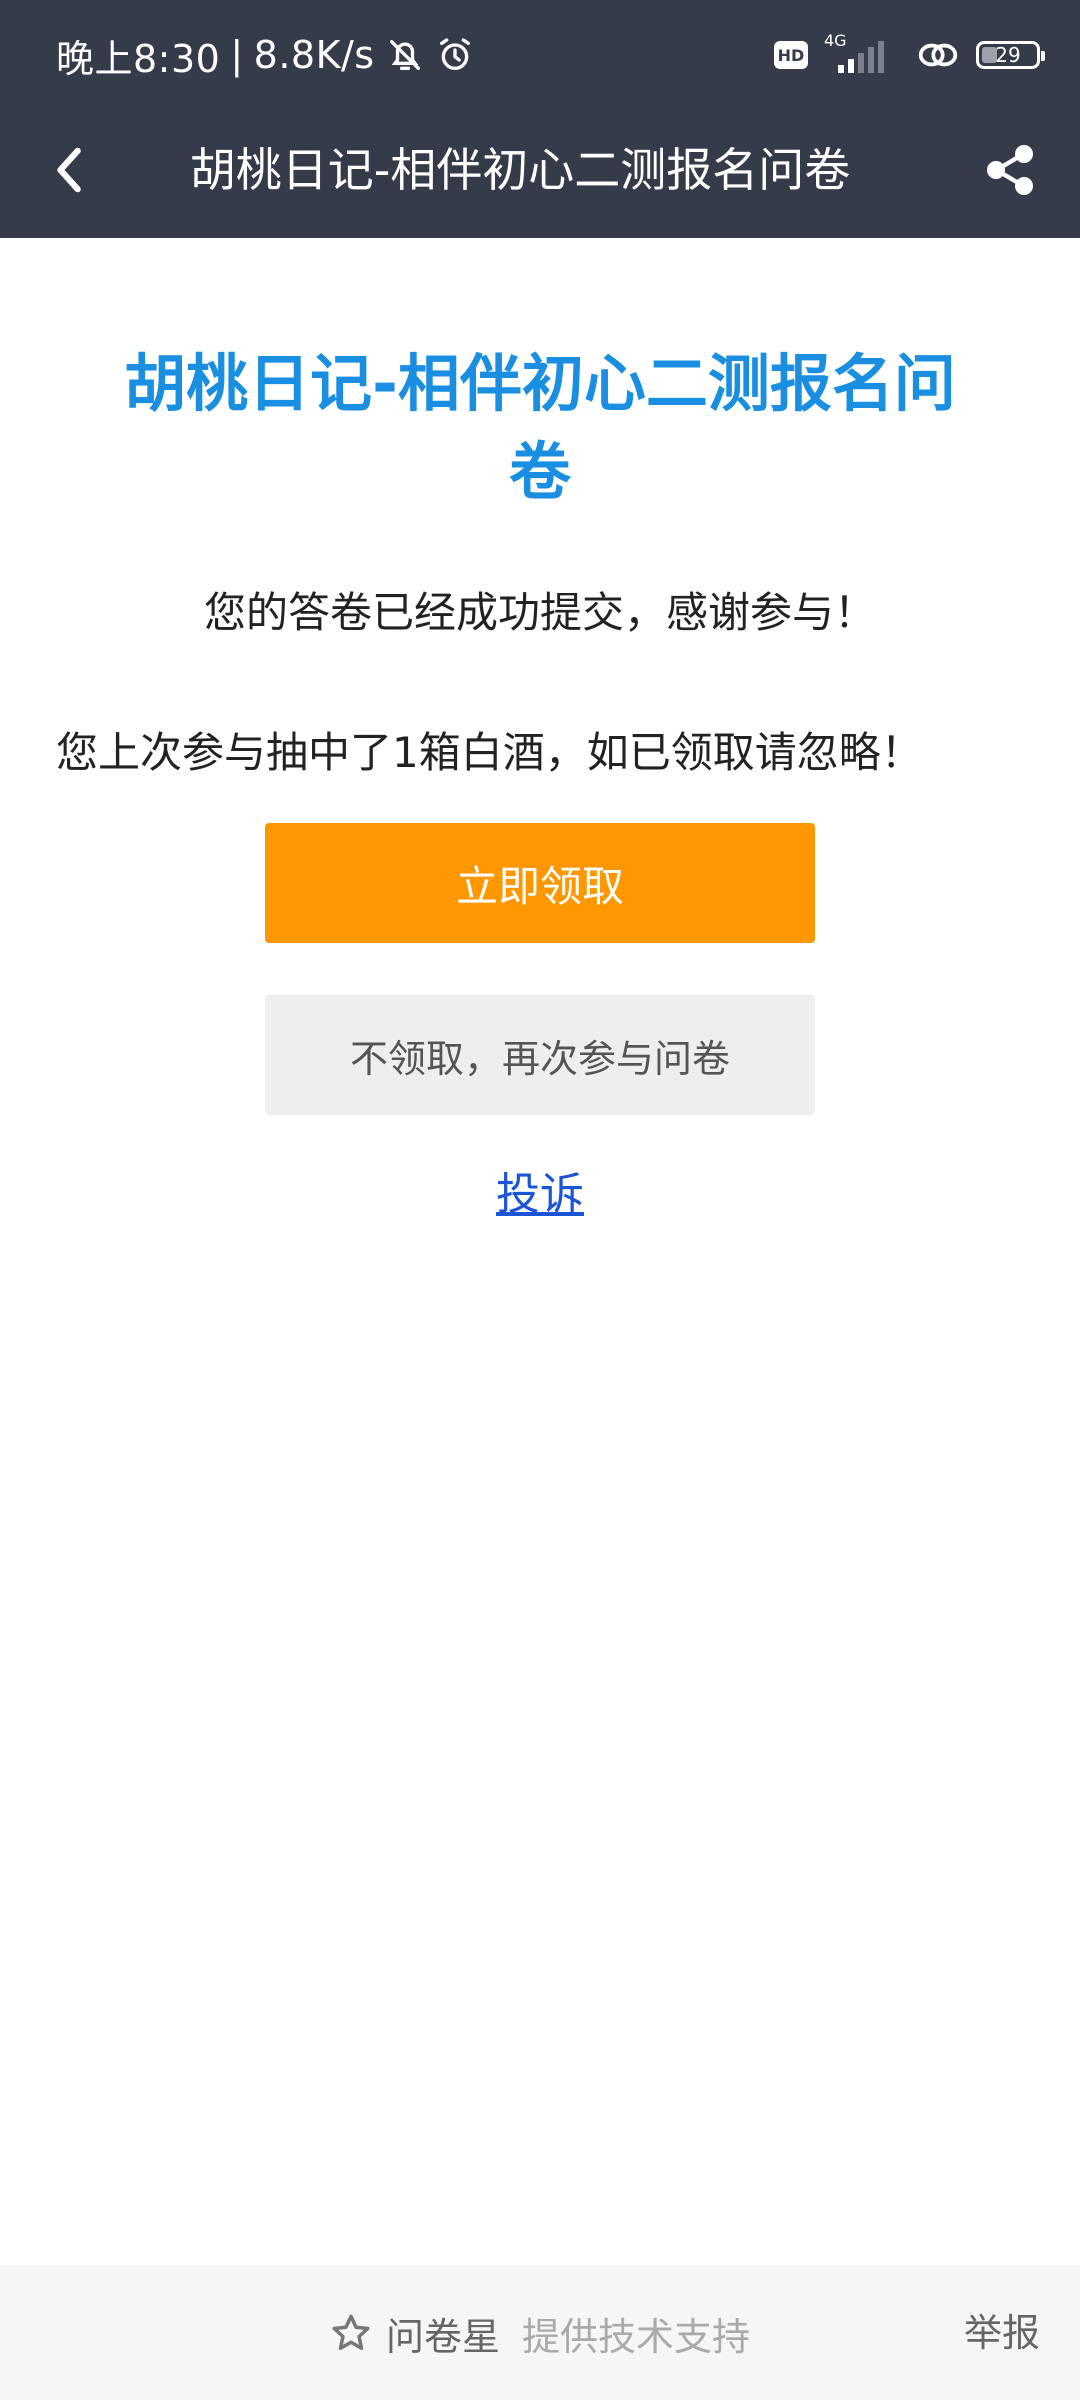  I want to click on retake-survey-button: 不领取，再次参与问卷, so click(540, 1055).